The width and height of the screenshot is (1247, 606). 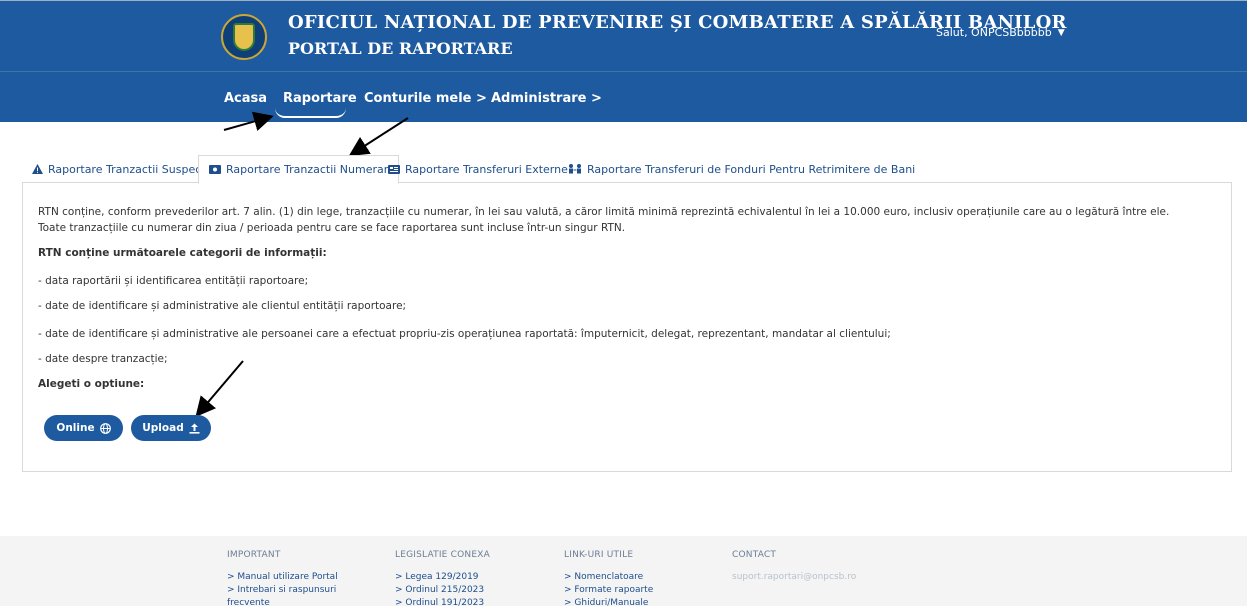 What do you see at coordinates (307, 169) in the screenshot?
I see `tab-label: Raportare Tranzactii Numerar` at bounding box center [307, 169].